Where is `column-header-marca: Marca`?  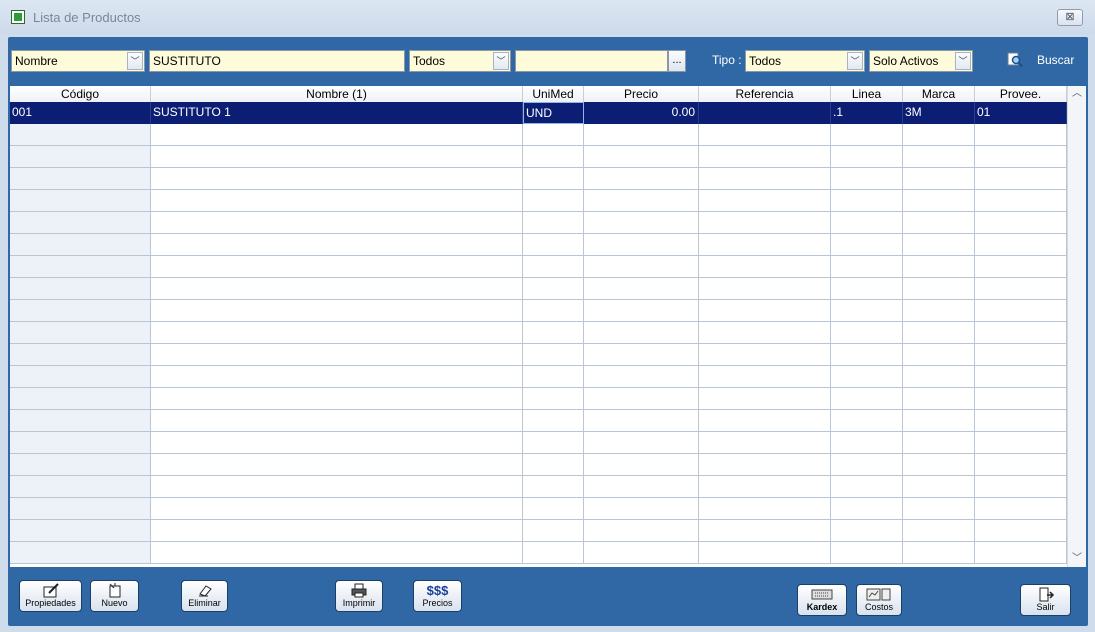 column-header-marca: Marca is located at coordinates (939, 94).